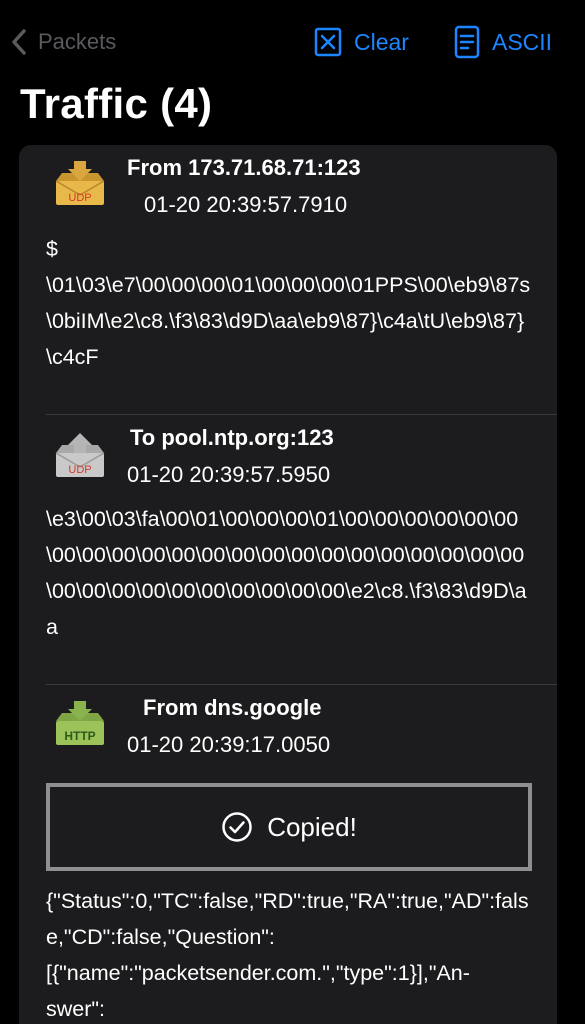 This screenshot has height=1024, width=585. What do you see at coordinates (381, 41) in the screenshot?
I see `clear-label: Clear` at bounding box center [381, 41].